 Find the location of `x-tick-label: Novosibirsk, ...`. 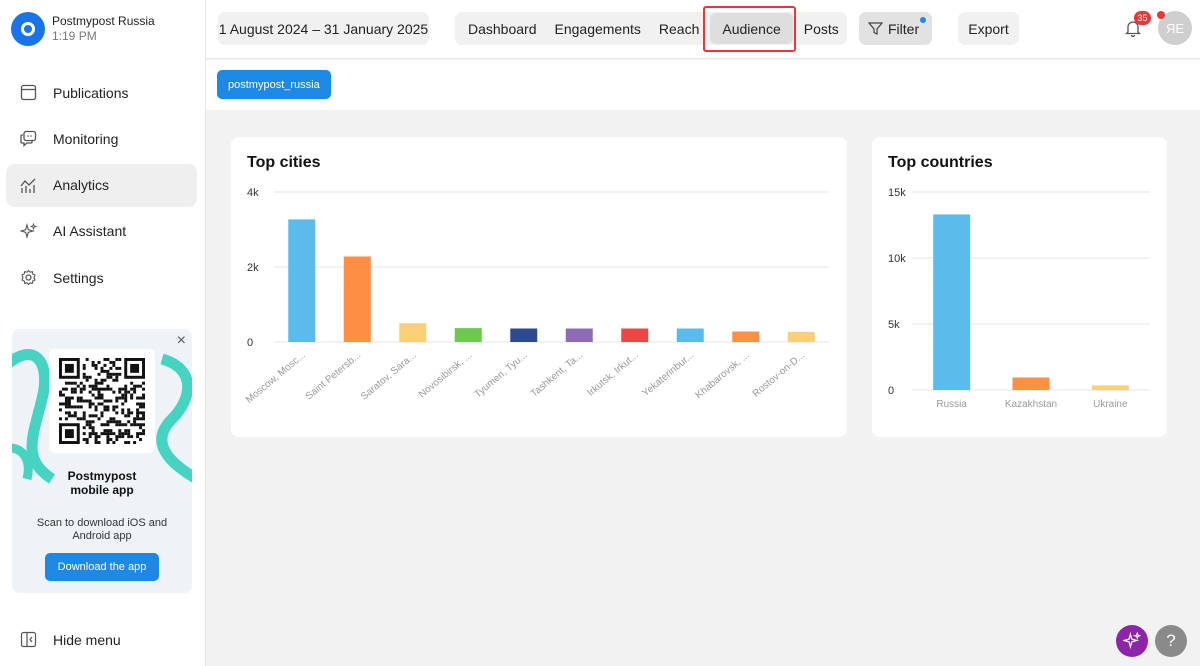

x-tick-label: Novosibirsk, ... is located at coordinates (445, 375).